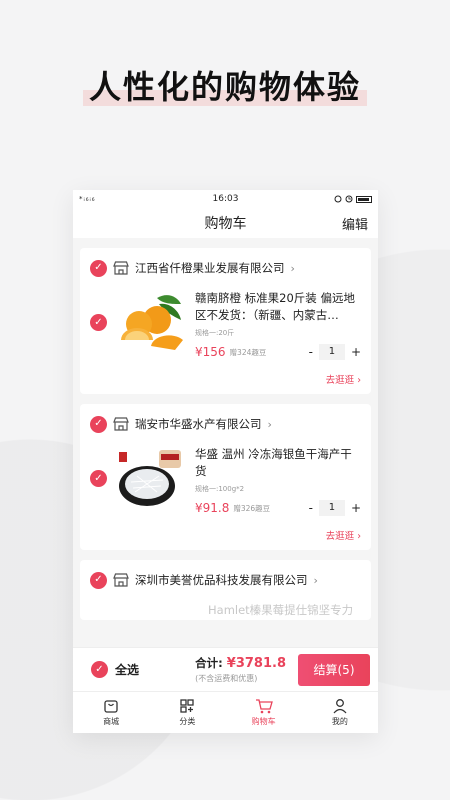 The image size is (450, 800). Describe the element at coordinates (220, 489) in the screenshot. I see `item-spec: 规格一:100g*2` at that location.